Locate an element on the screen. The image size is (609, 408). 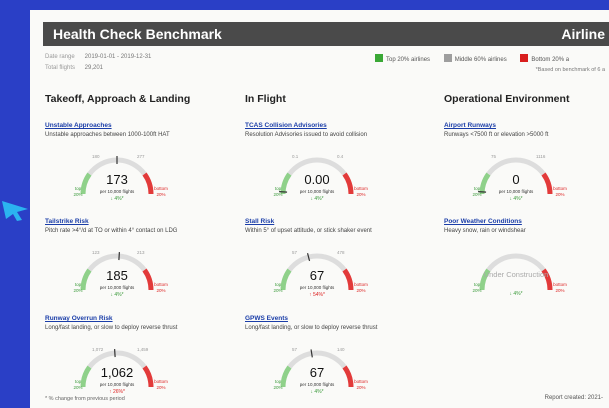
footnote: * % change from previous period is located at coordinates (85, 399).